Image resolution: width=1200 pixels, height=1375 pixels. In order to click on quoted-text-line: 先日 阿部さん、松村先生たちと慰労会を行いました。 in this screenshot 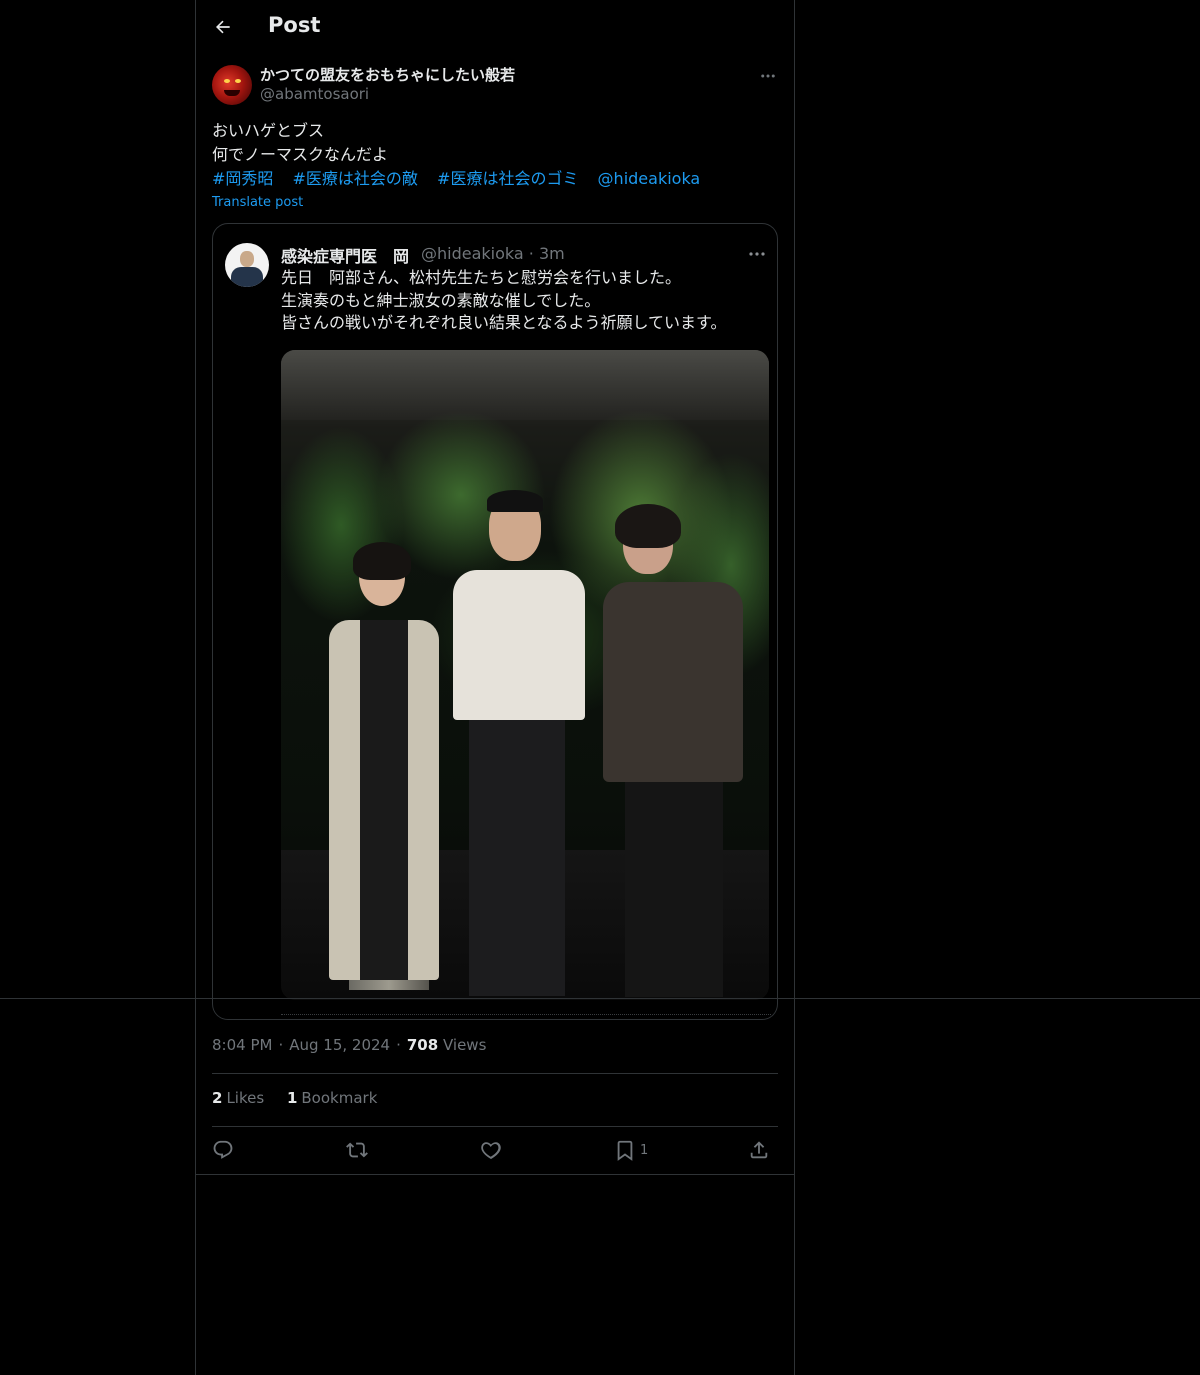, I will do `click(481, 277)`.